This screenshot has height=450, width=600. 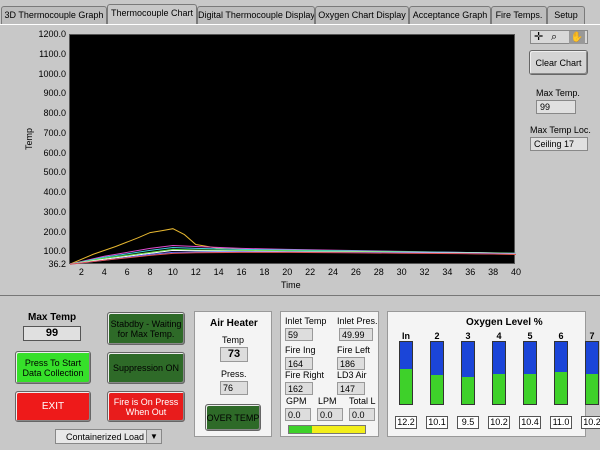 What do you see at coordinates (306, 321) in the screenshot?
I see `inlet-temp-label: Inlet Temp` at bounding box center [306, 321].